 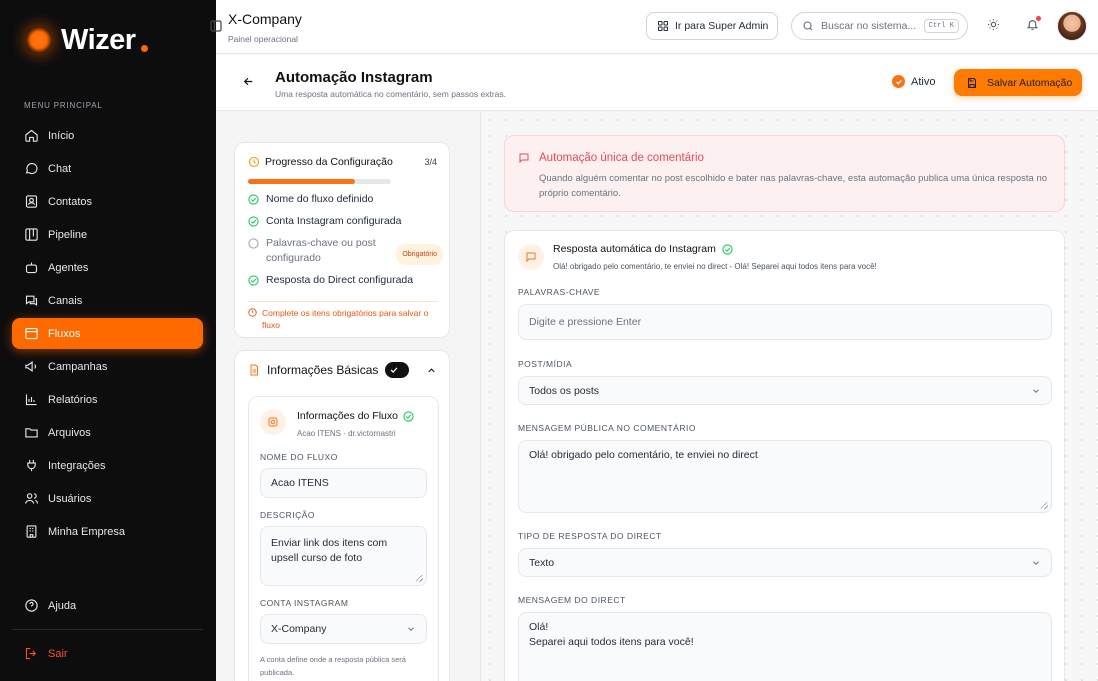 I want to click on company-name: X-Company, so click(x=265, y=19).